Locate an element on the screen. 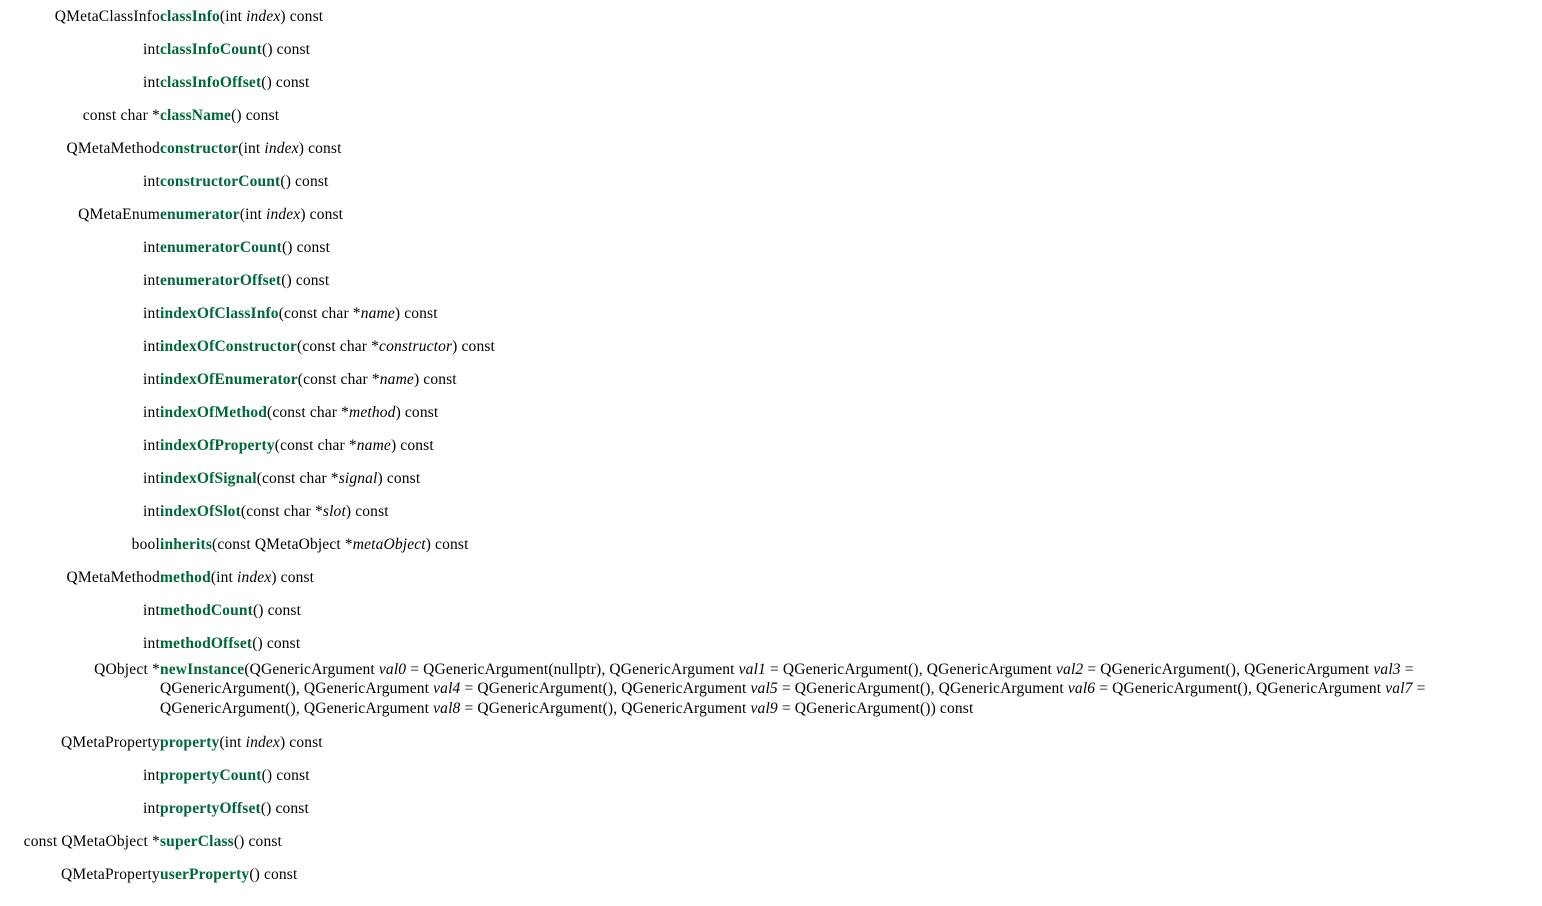 The image size is (1542, 906). function-name-link: methodCount is located at coordinates (206, 610).